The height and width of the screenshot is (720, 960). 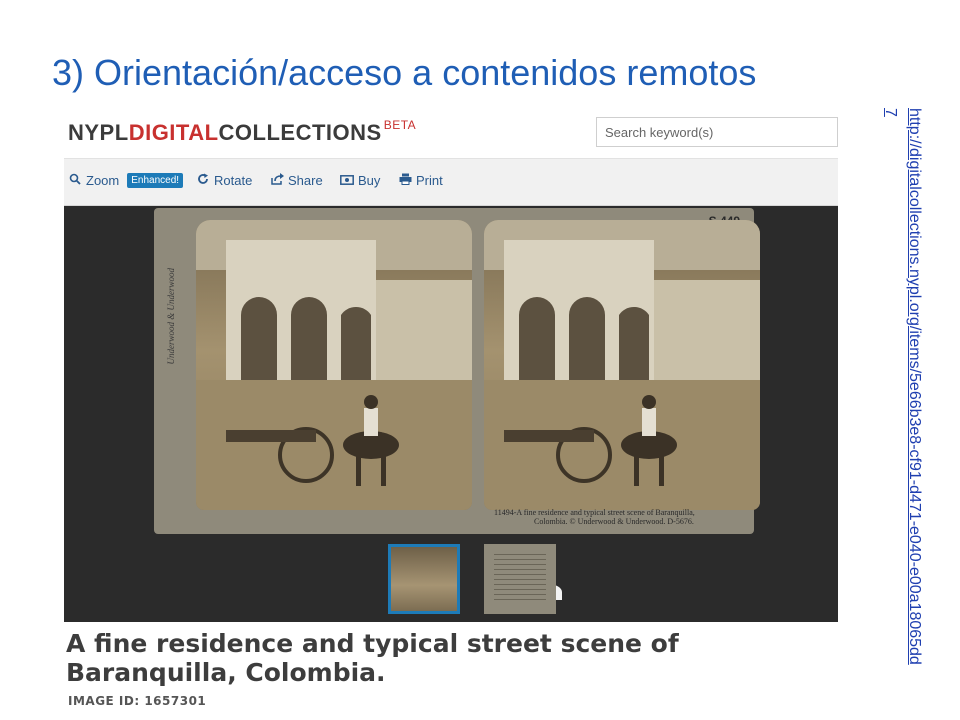 I want to click on stereo-photo-left, so click(x=334, y=365).